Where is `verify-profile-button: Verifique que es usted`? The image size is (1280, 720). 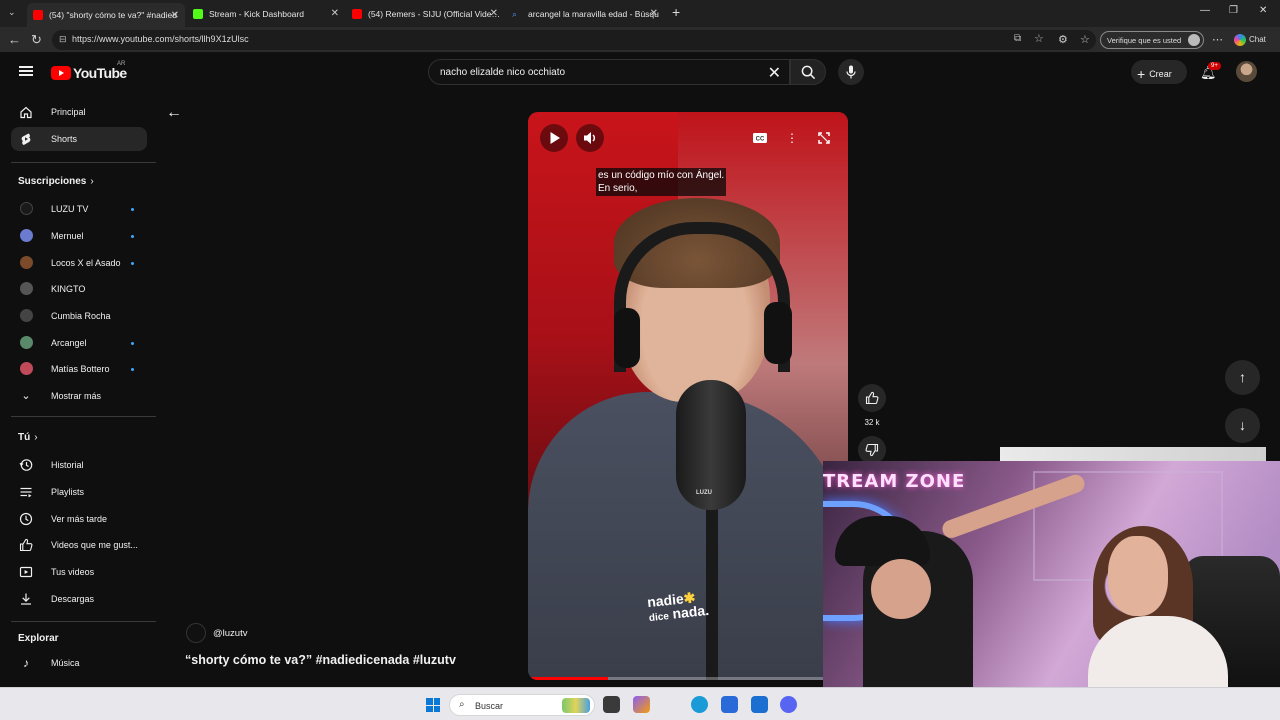
verify-profile-button: Verifique que es usted is located at coordinates (1152, 40).